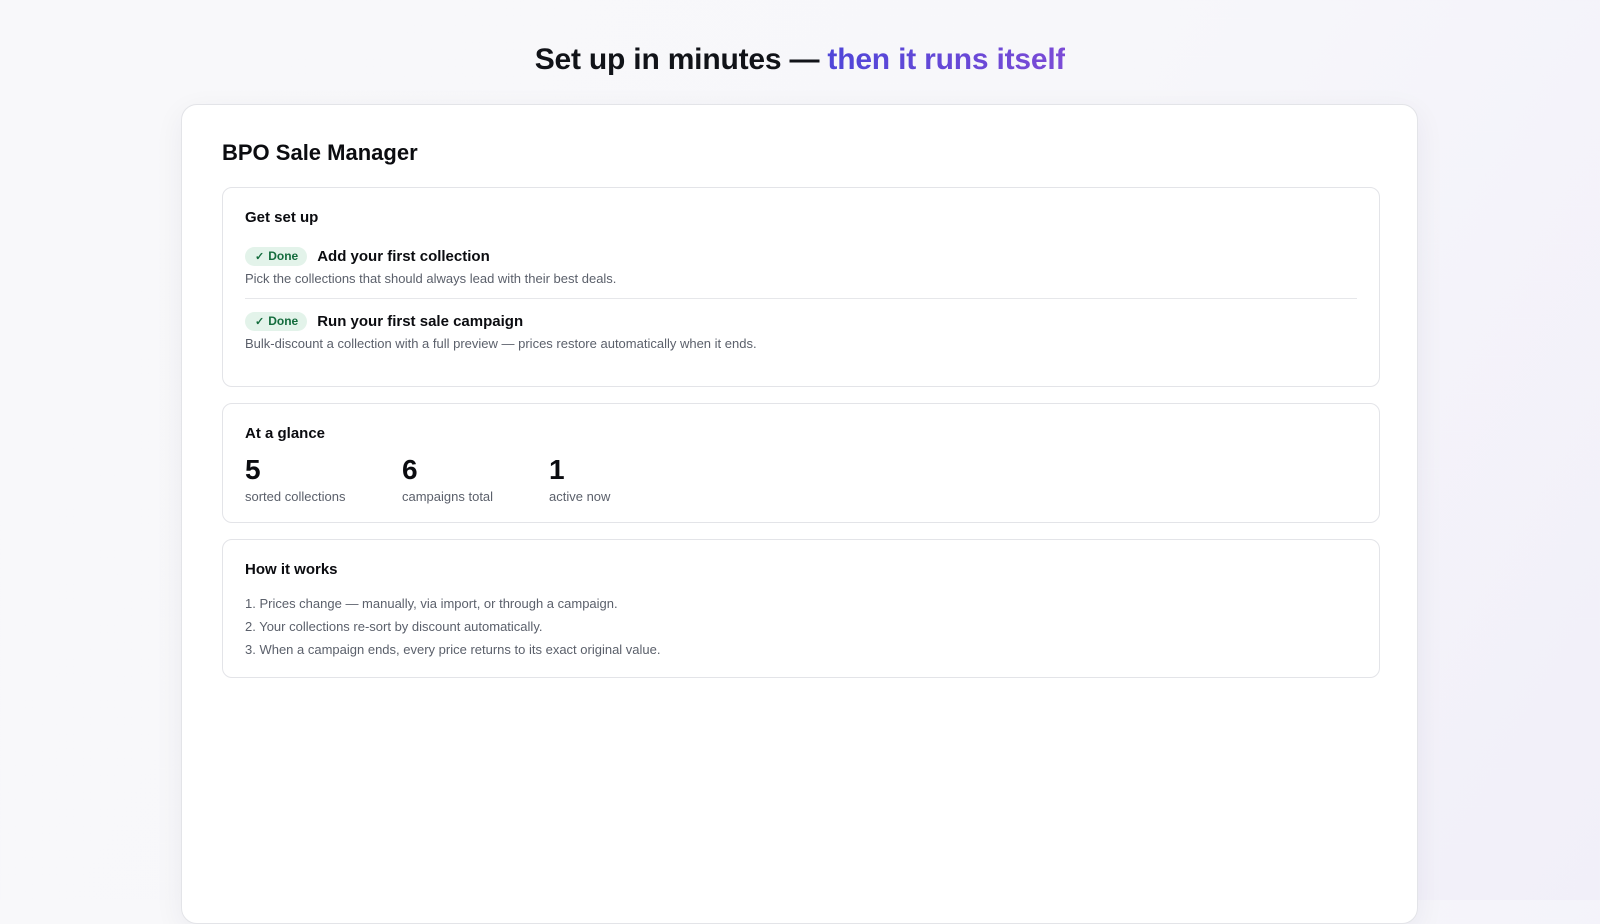 The width and height of the screenshot is (1600, 924). I want to click on stat-active-now: 1 active now, so click(579, 479).